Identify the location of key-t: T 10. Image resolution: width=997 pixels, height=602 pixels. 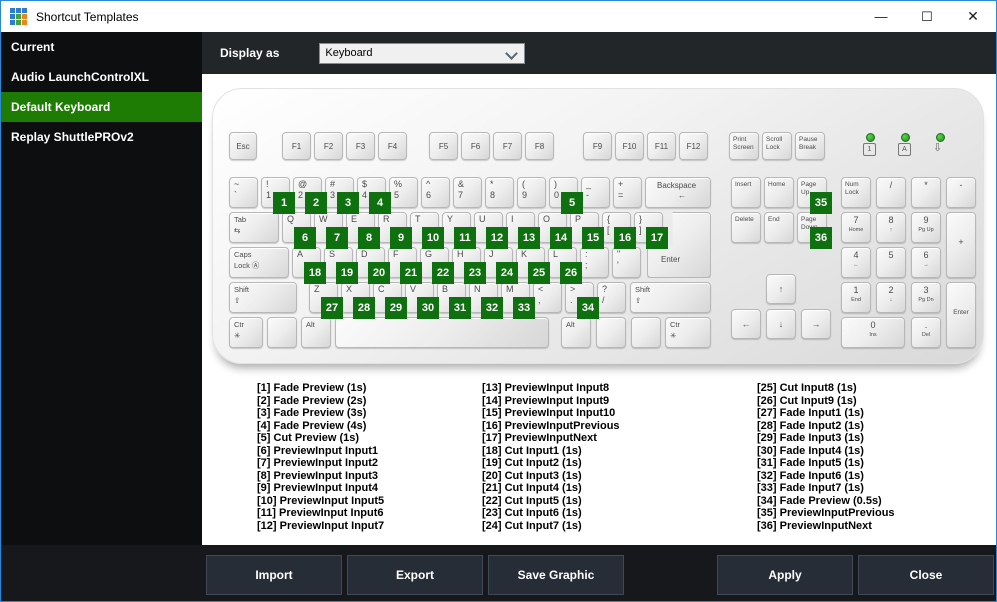
(427, 230).